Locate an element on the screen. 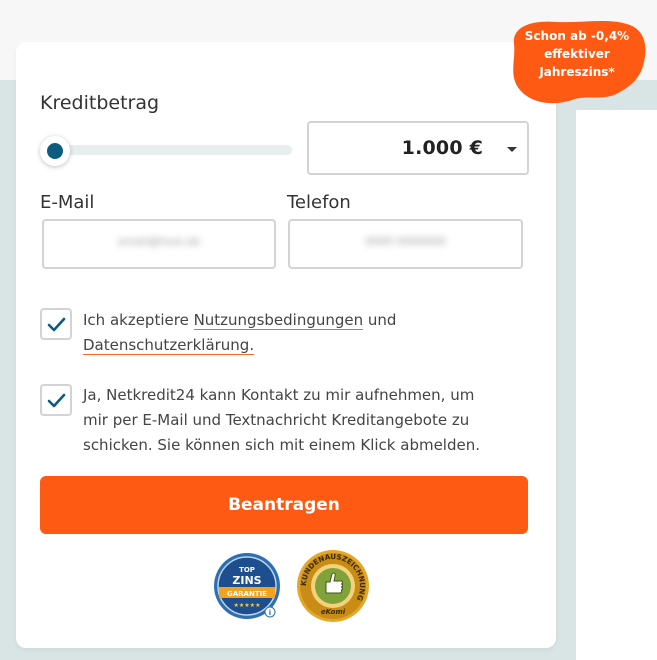 This screenshot has width=657, height=660. terms-text-middle: und is located at coordinates (380, 320).